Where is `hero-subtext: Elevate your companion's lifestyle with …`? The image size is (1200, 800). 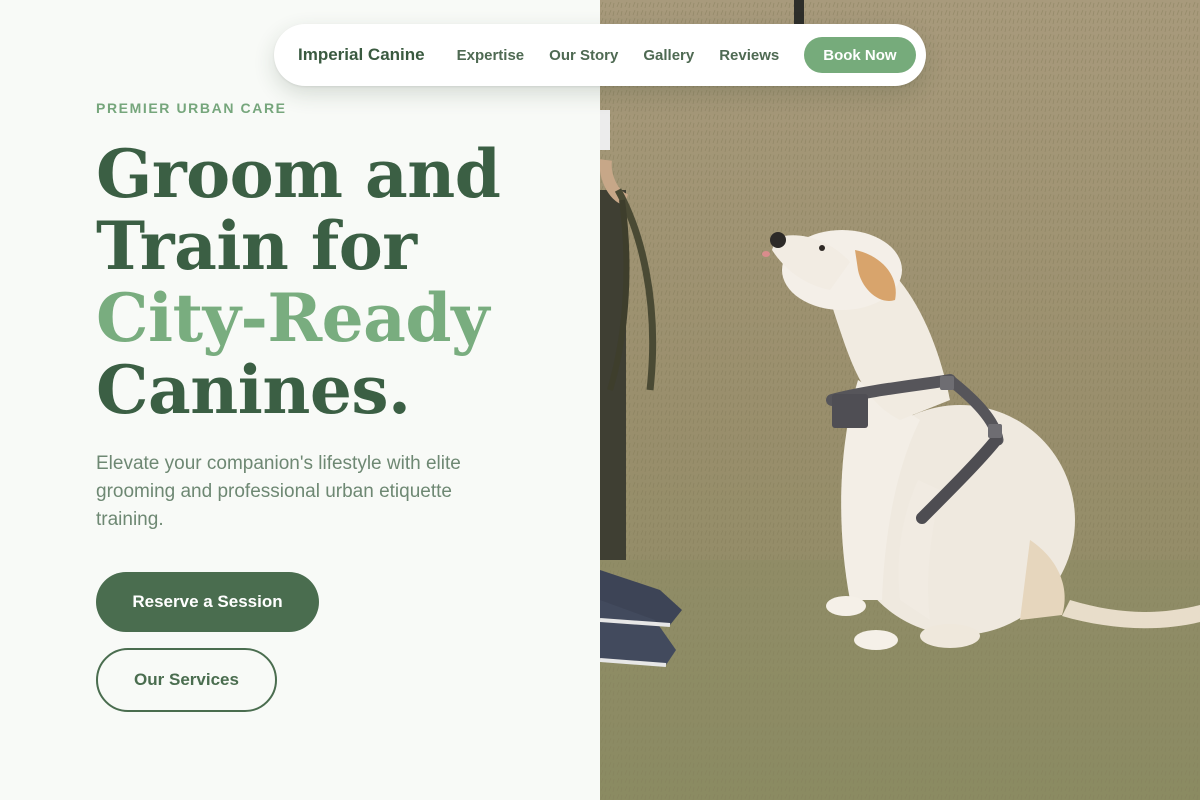 hero-subtext: Elevate your companion's lifestyle with … is located at coordinates (278, 491).